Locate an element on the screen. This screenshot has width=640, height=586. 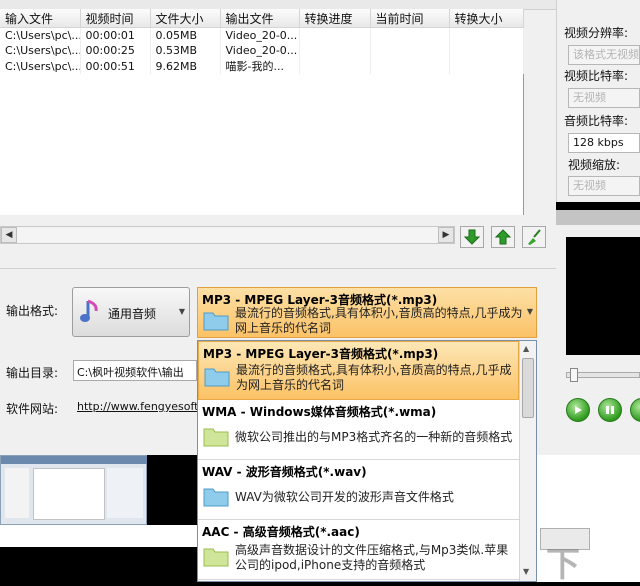
category-button: 通用音频 ▼ is located at coordinates (131, 312).